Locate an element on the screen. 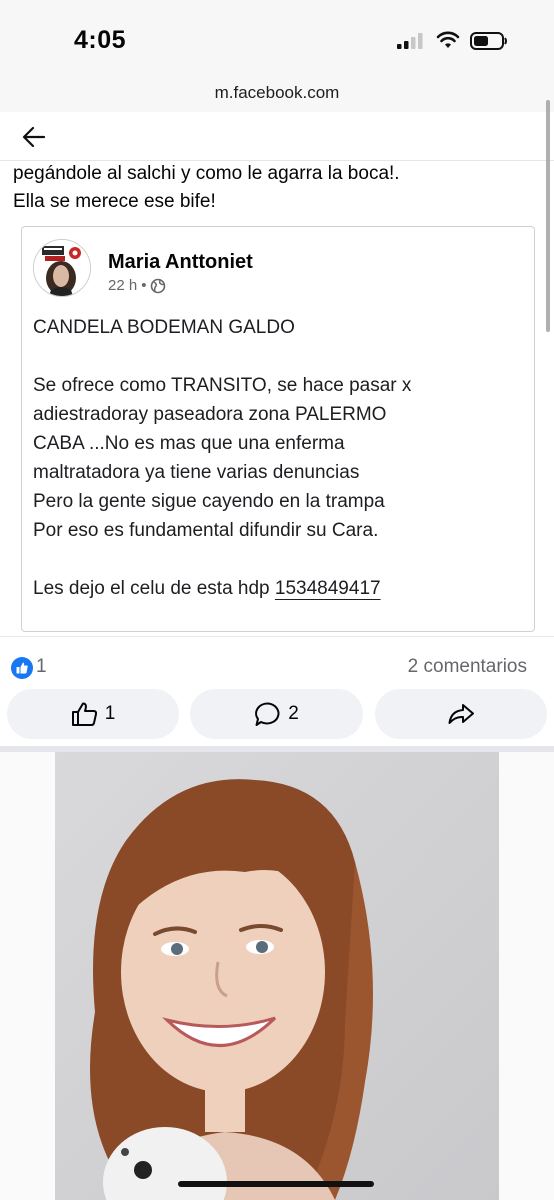 This screenshot has height=1200, width=554. avatar is located at coordinates (62, 268).